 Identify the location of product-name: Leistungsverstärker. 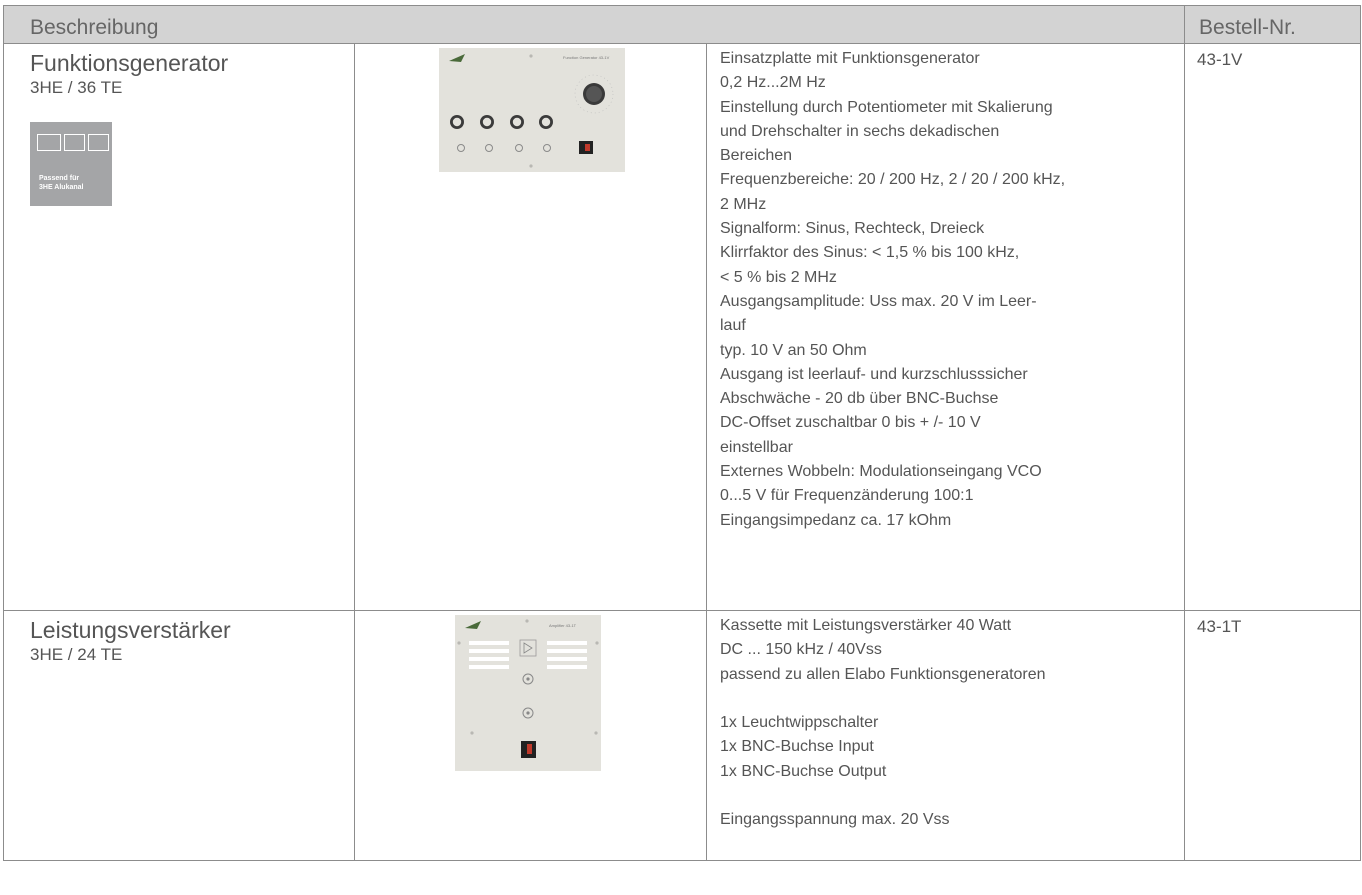
(130, 630).